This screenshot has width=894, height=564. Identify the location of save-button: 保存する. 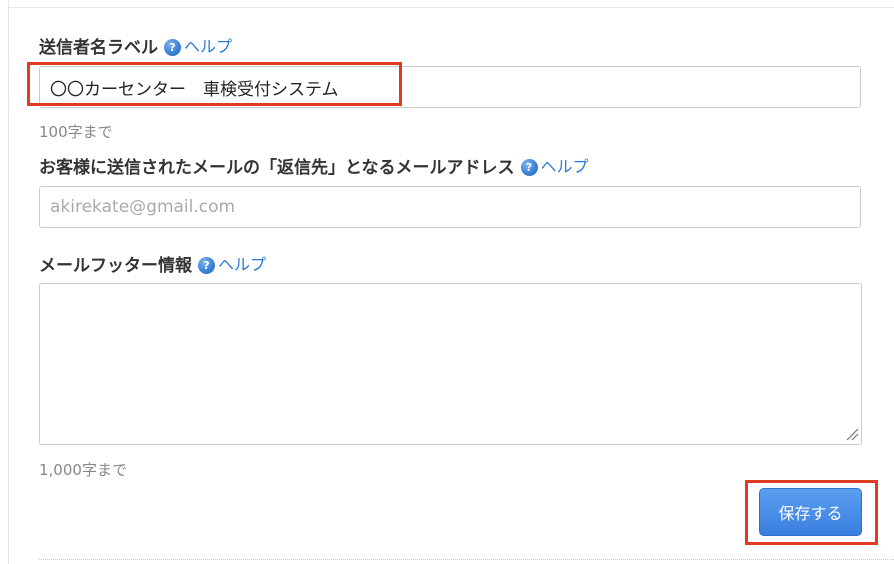
(810, 512).